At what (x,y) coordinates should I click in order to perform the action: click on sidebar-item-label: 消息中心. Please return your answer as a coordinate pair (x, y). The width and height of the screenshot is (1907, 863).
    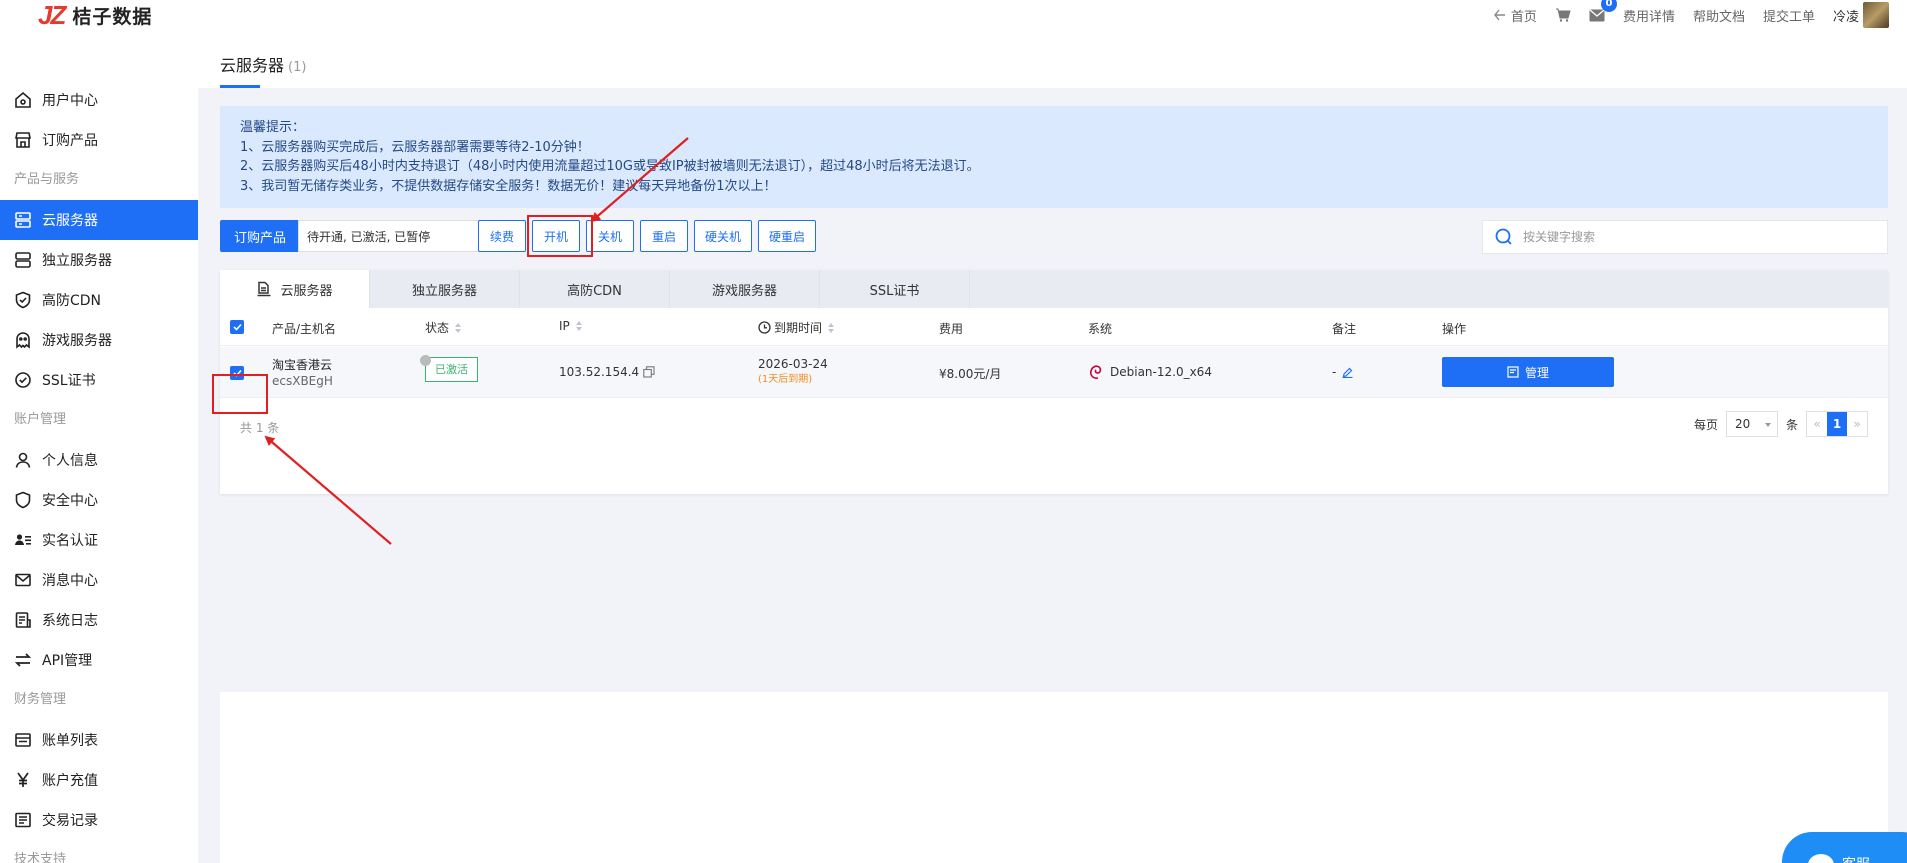
    Looking at the image, I should click on (70, 581).